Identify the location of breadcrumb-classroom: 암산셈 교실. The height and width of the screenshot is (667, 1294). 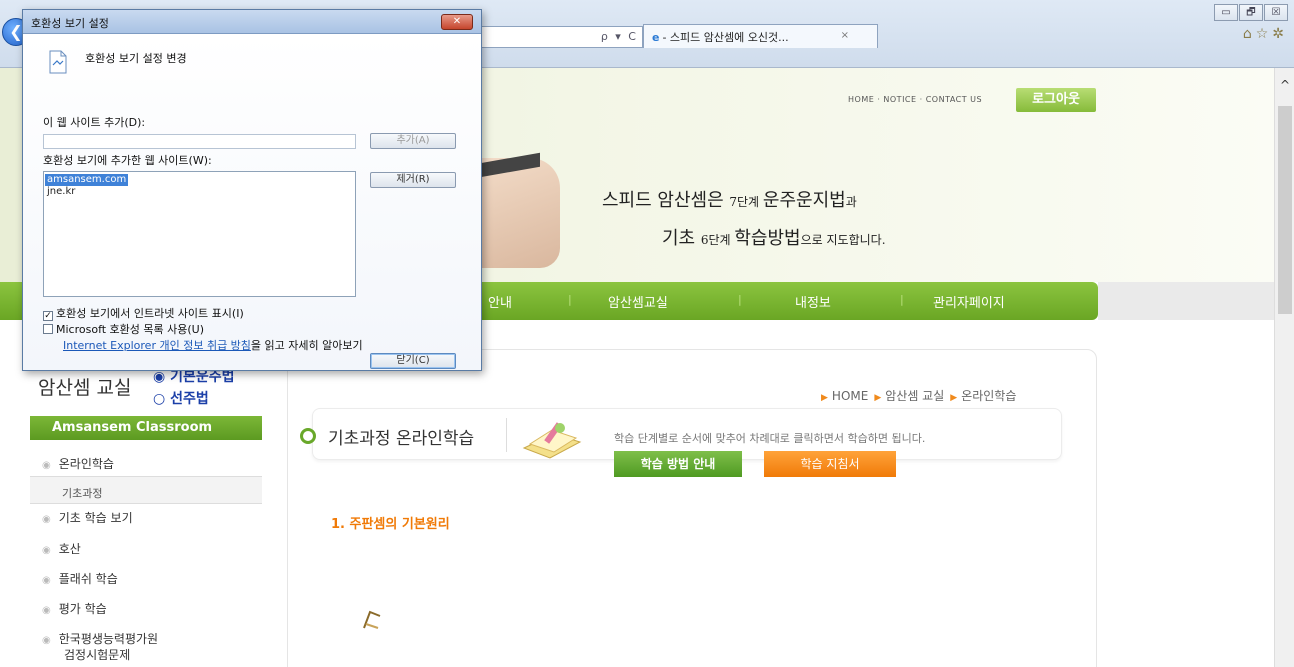
(914, 396).